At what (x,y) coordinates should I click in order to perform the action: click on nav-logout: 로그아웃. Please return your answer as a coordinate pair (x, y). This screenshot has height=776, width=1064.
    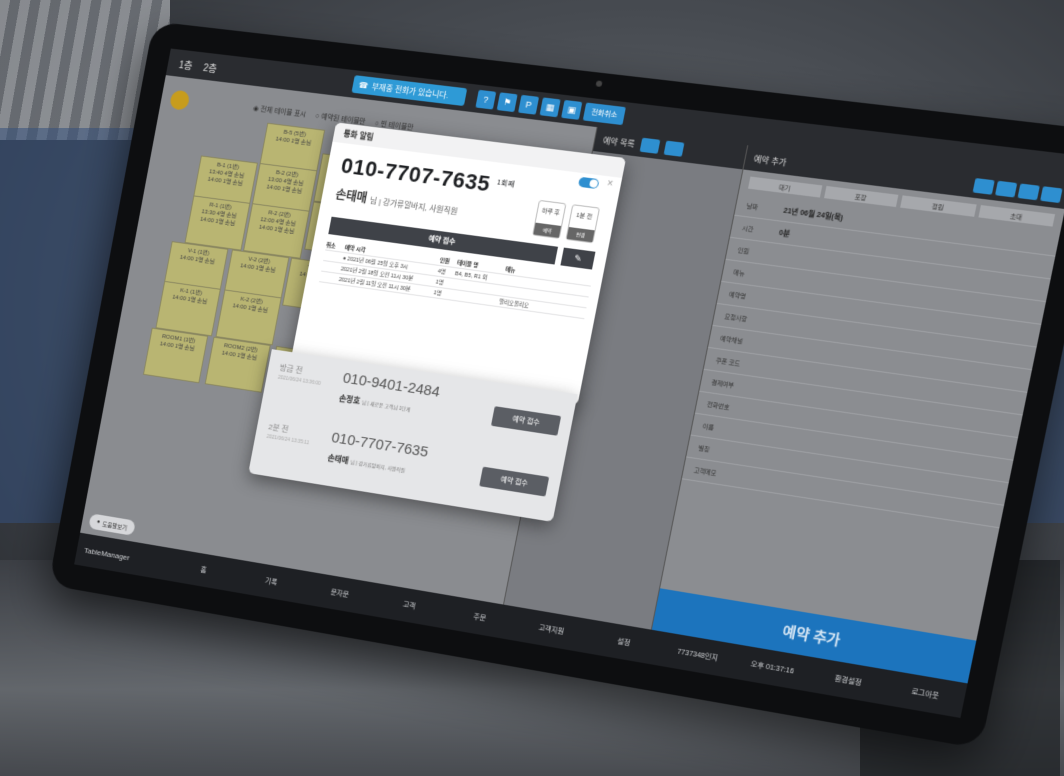
    Looking at the image, I should click on (925, 693).